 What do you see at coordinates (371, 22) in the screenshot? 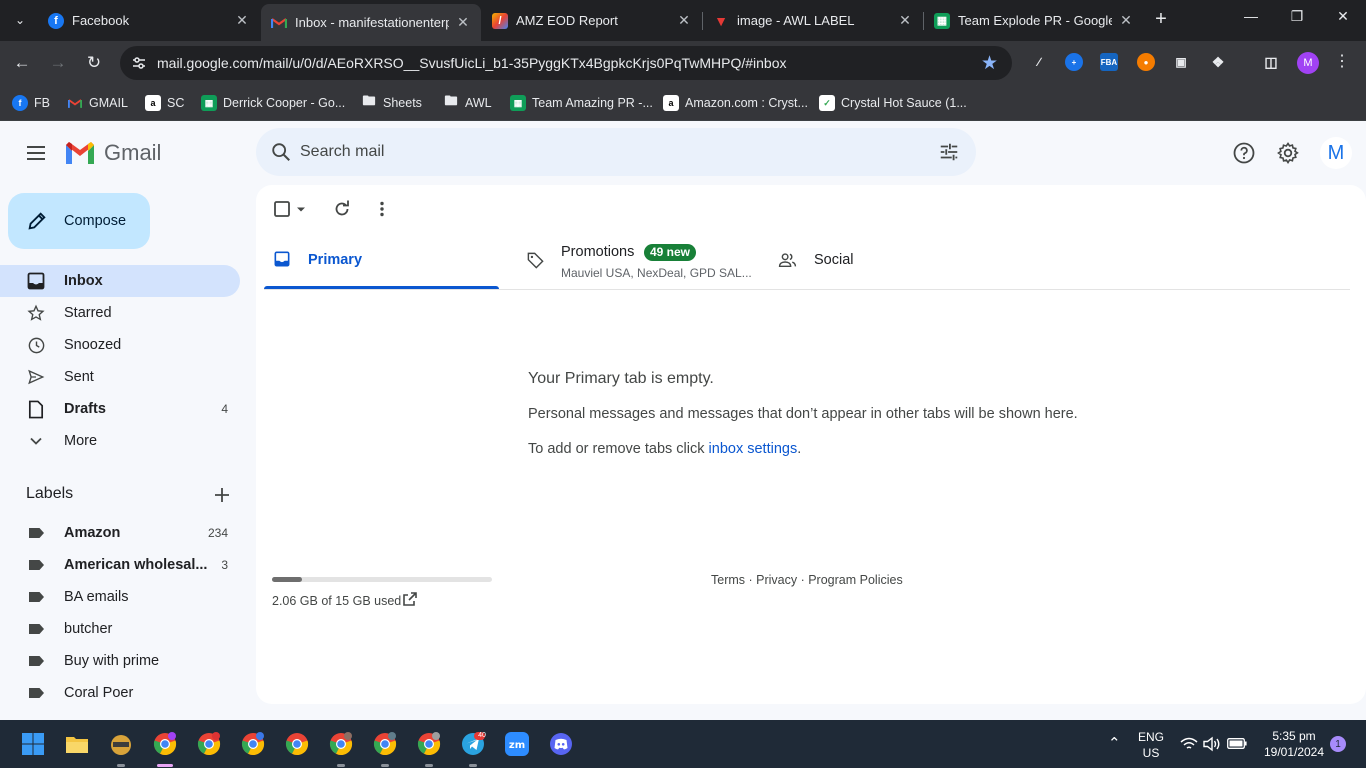
I see `tab-inbox: Inbox - manifestationenterp ✕` at bounding box center [371, 22].